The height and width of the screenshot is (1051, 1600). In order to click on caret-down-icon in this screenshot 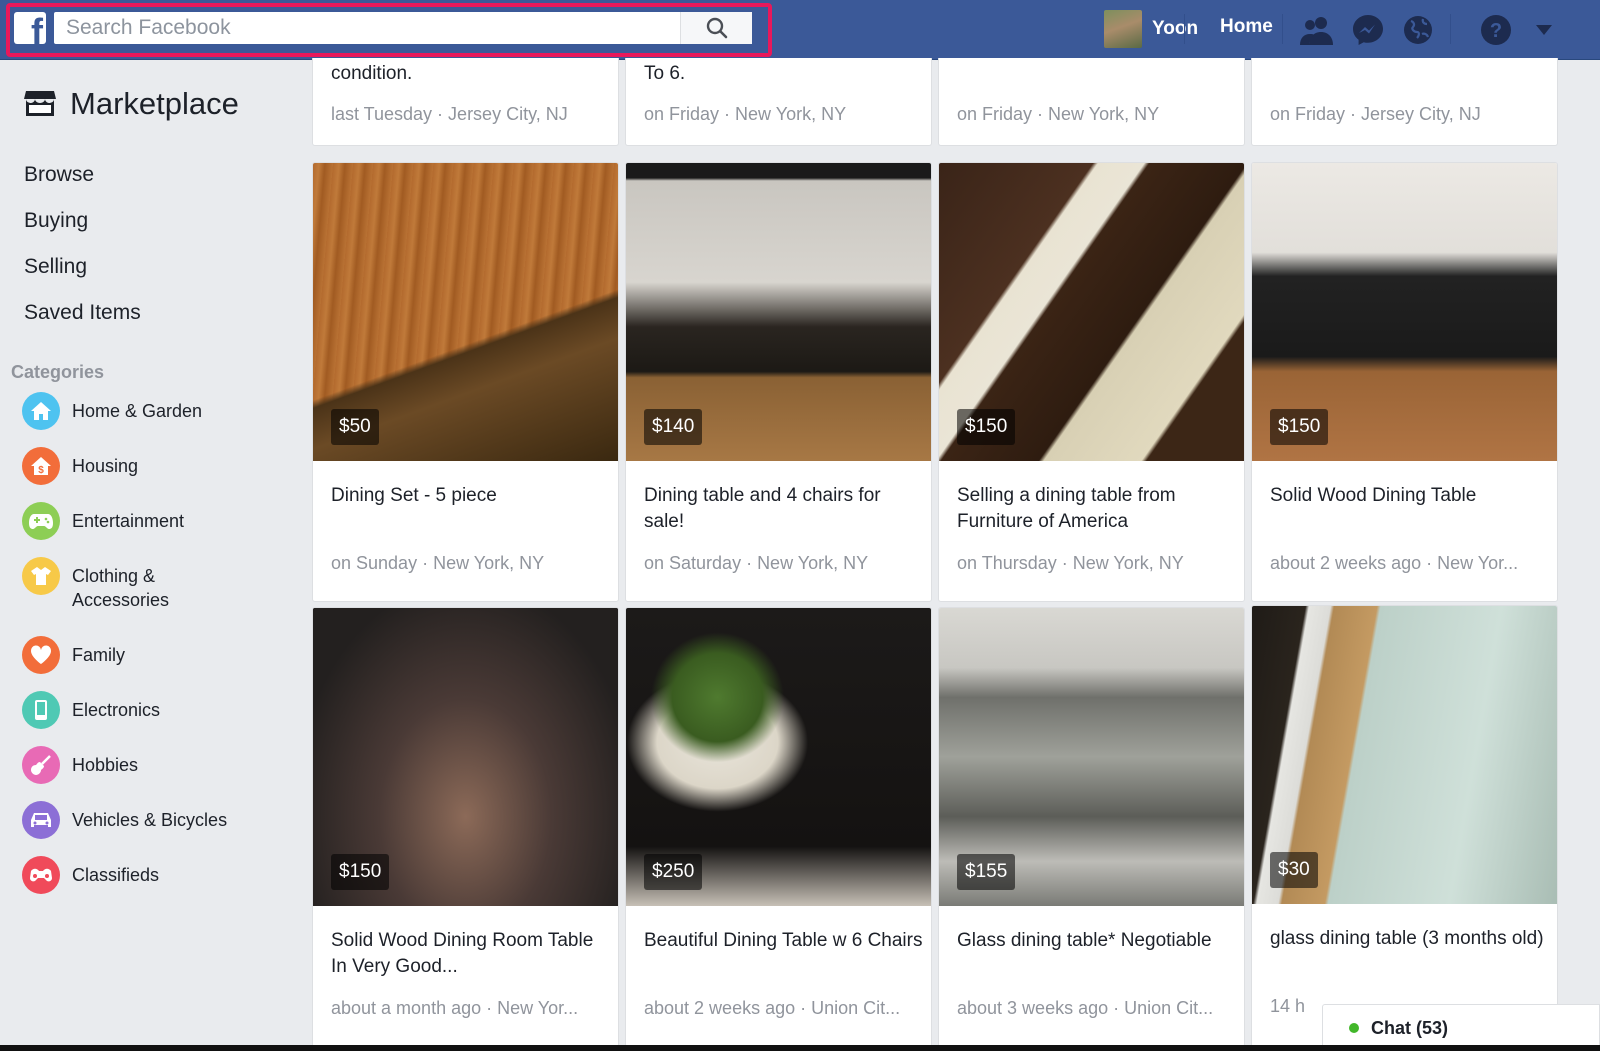, I will do `click(1544, 30)`.